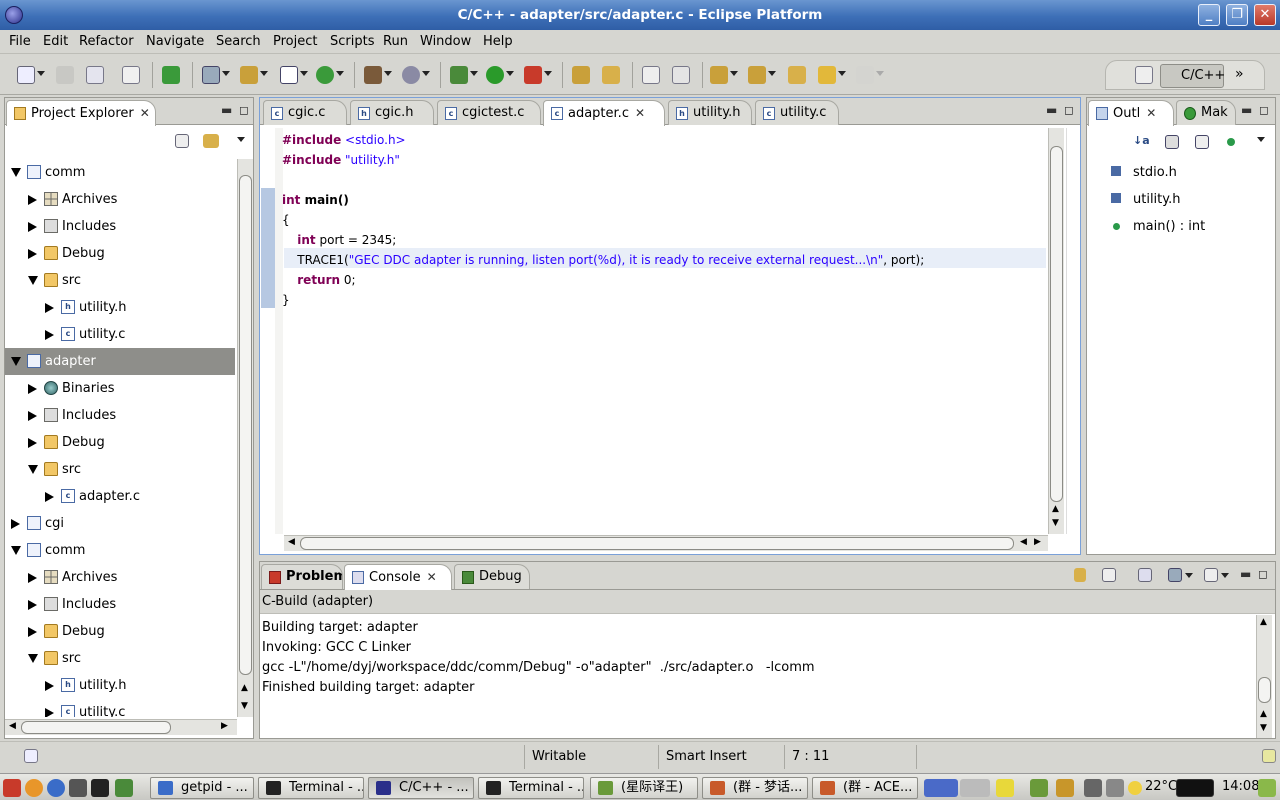  Describe the element at coordinates (171, 75) in the screenshot. I see `plugin-icon` at that location.